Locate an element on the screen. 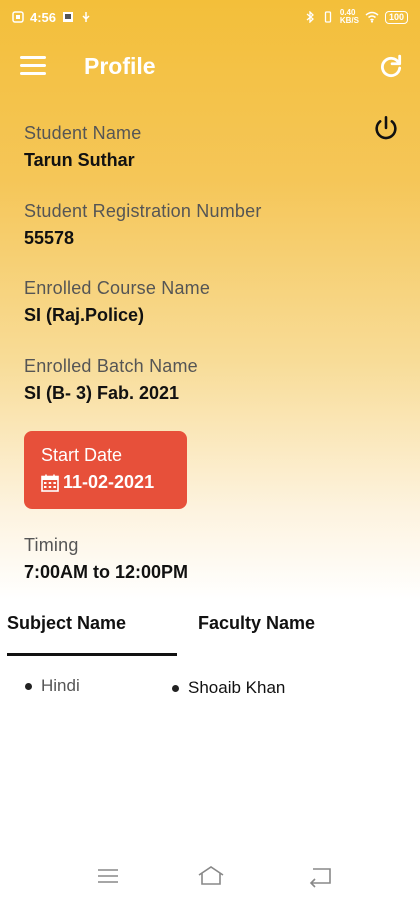  bluetooth-icon is located at coordinates (310, 17).